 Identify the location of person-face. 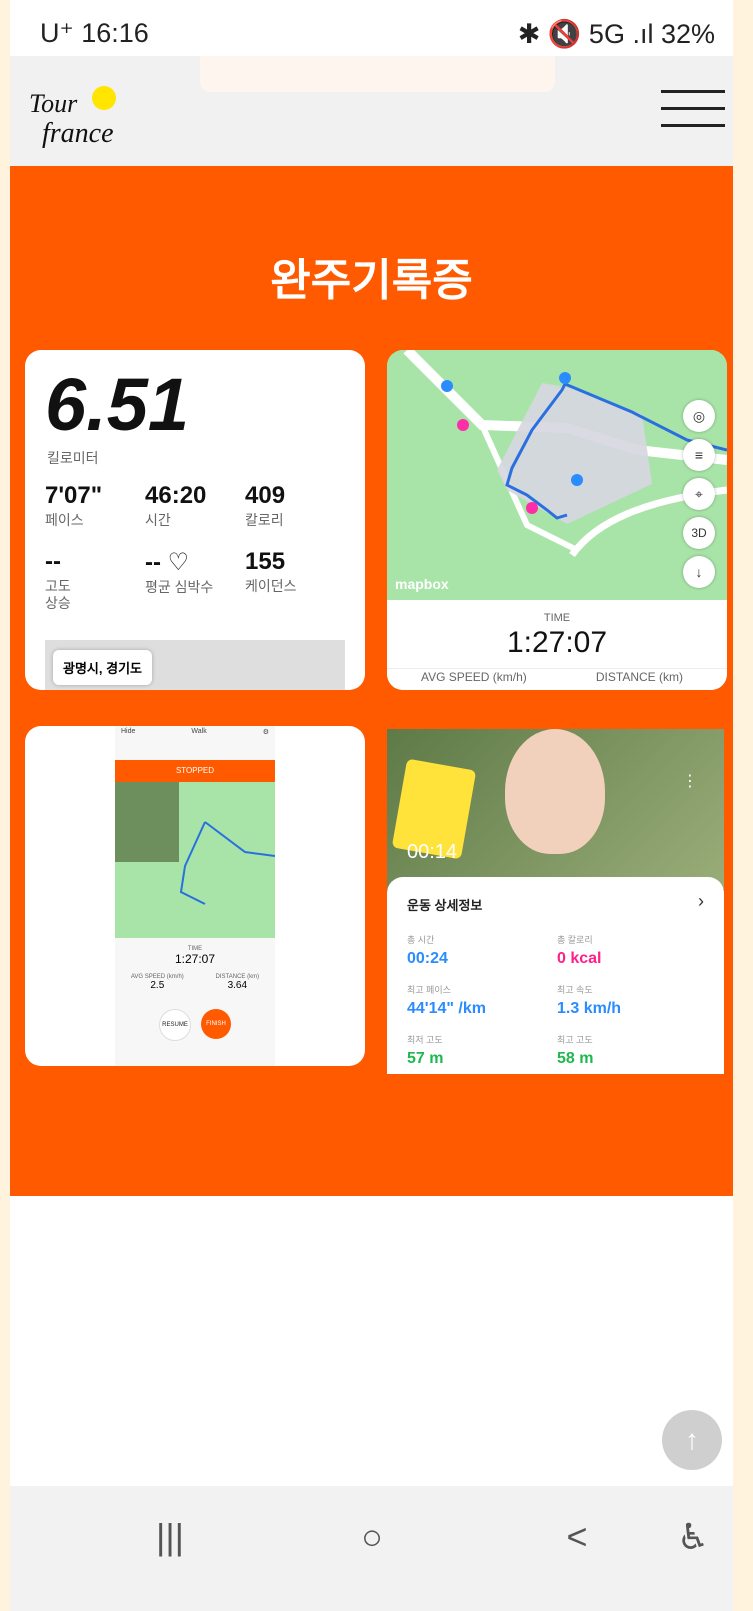
(555, 791).